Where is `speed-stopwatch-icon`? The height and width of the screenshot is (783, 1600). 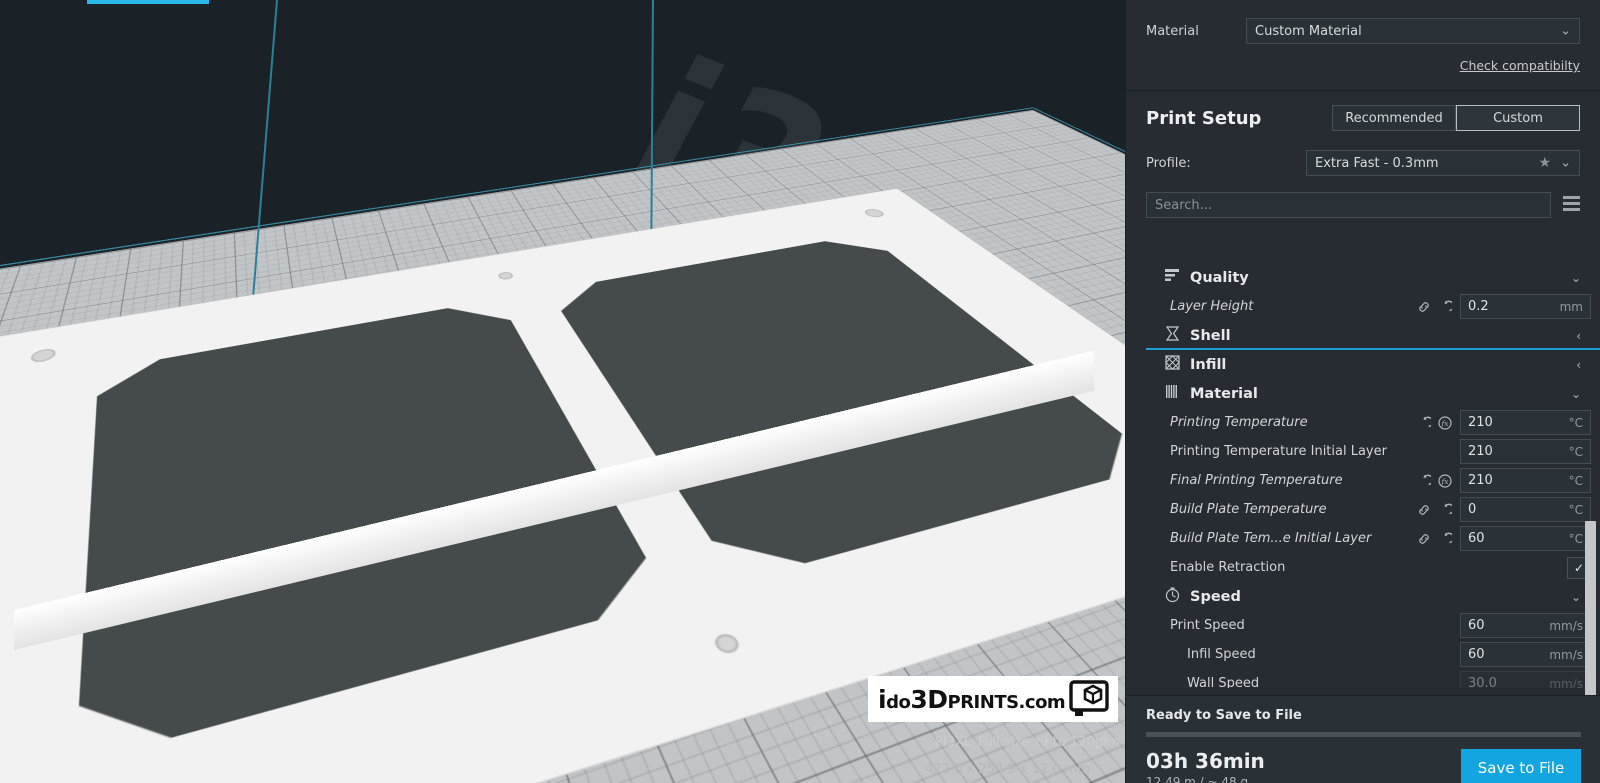 speed-stopwatch-icon is located at coordinates (1177, 596).